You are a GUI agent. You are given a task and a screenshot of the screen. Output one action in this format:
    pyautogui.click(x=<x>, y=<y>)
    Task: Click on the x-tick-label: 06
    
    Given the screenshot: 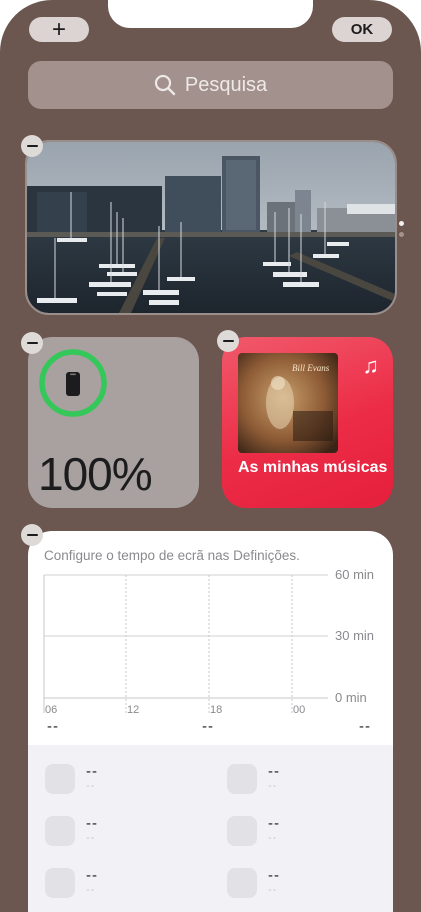 What is the action you would take?
    pyautogui.click(x=51, y=710)
    